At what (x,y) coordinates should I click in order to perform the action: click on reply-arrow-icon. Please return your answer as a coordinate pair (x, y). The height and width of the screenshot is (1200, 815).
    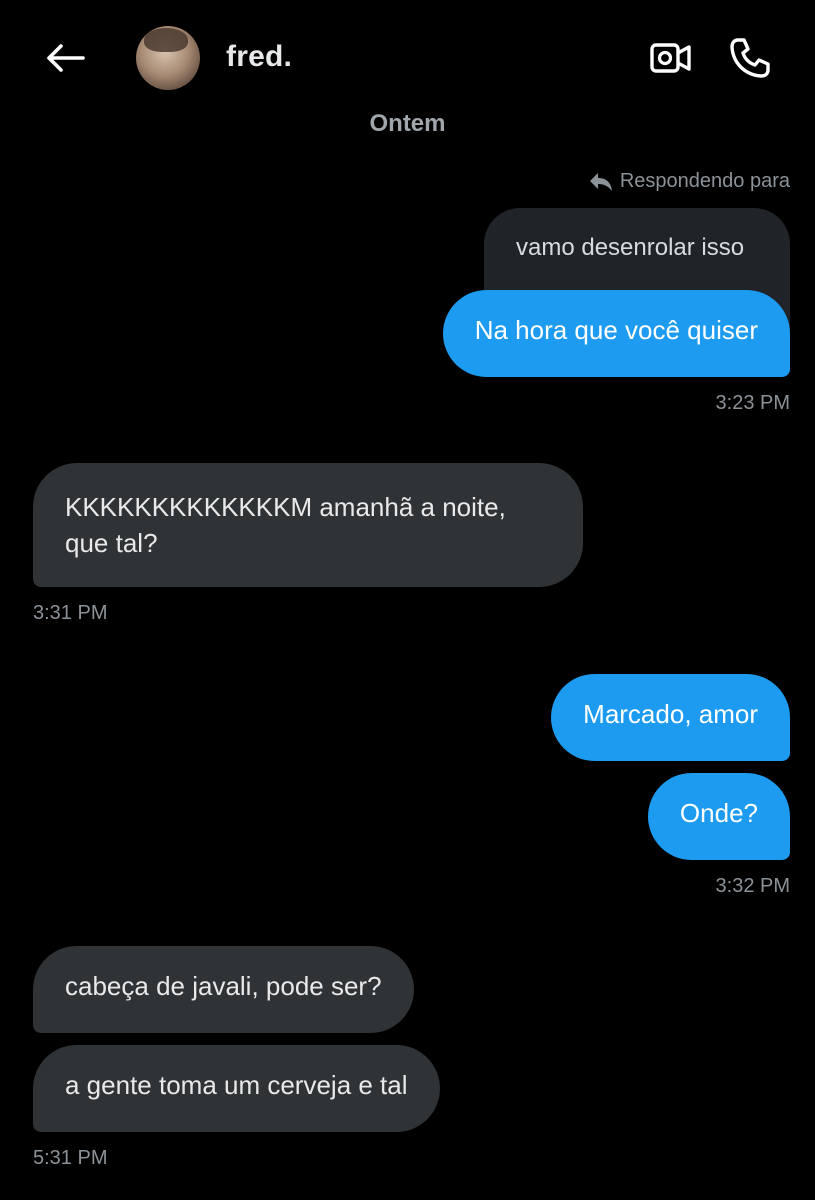
    Looking at the image, I should click on (601, 182).